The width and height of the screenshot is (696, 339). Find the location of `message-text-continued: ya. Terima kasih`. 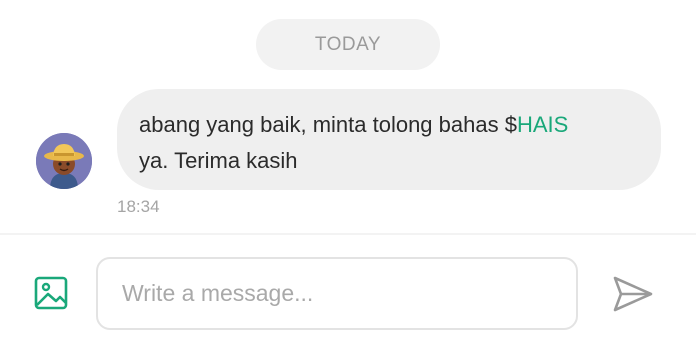

message-text-continued: ya. Terima kasih is located at coordinates (218, 160).